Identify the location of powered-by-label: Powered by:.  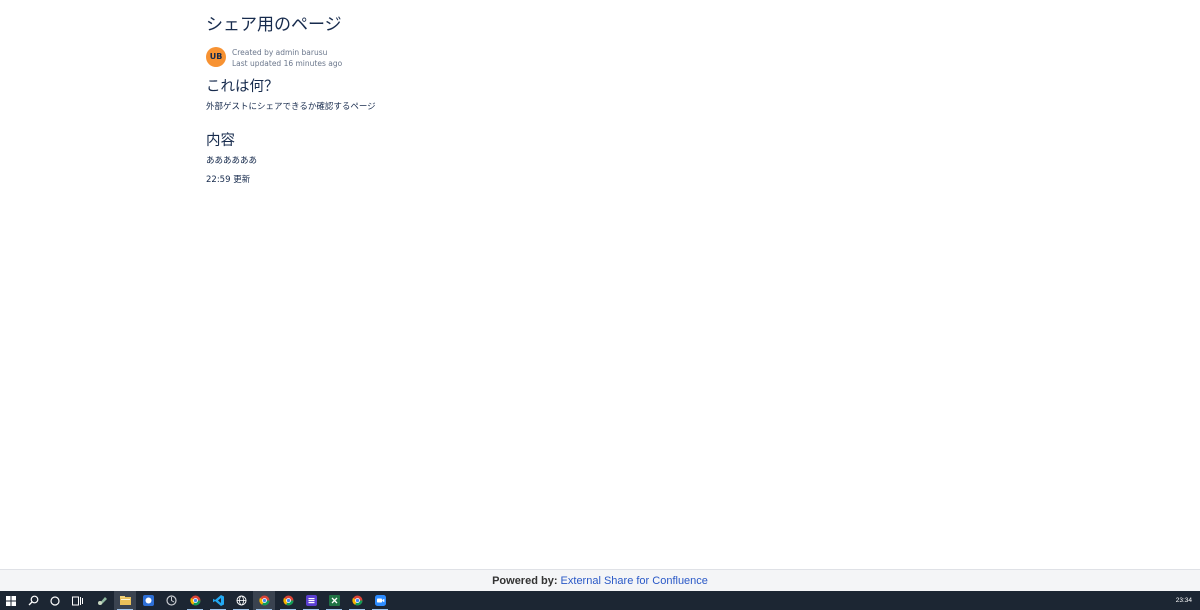
(525, 581).